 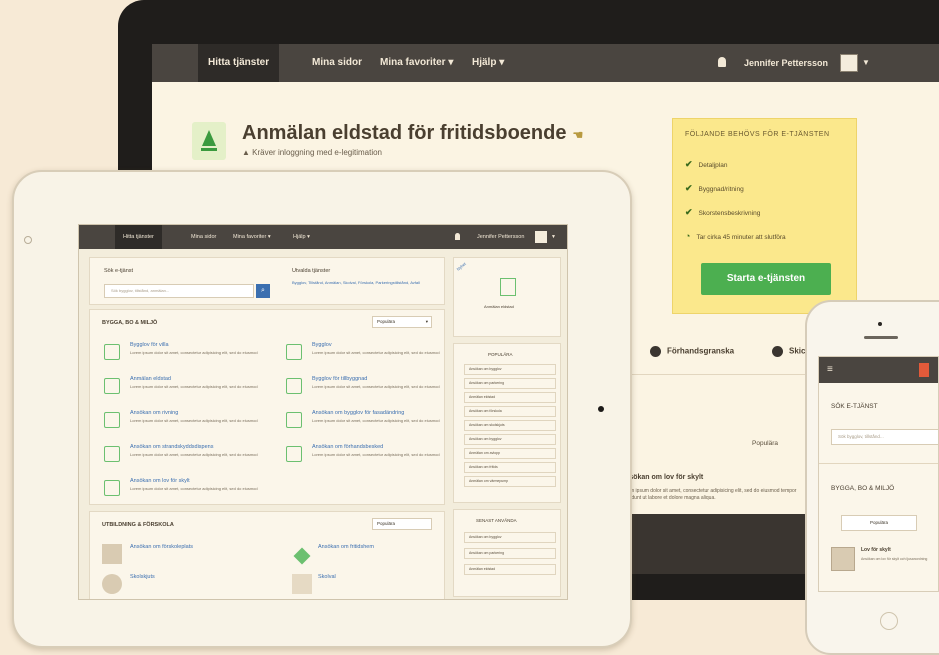 I want to click on search-icon: ⌕, so click(x=263, y=290).